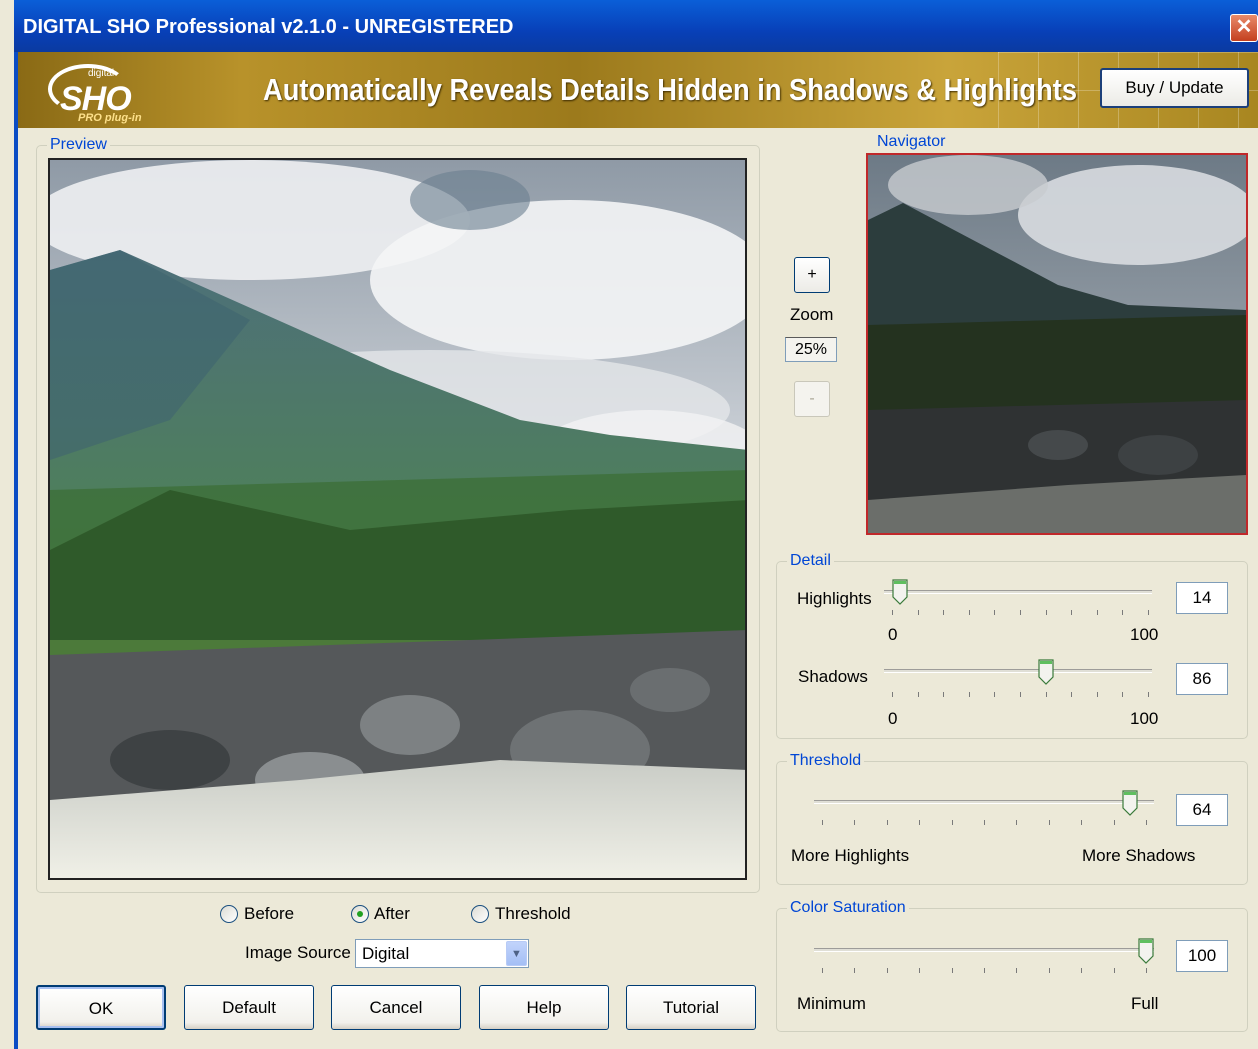 The image size is (1258, 1049). What do you see at coordinates (442, 953) in the screenshot?
I see `image-source-select: Digital ▼` at bounding box center [442, 953].